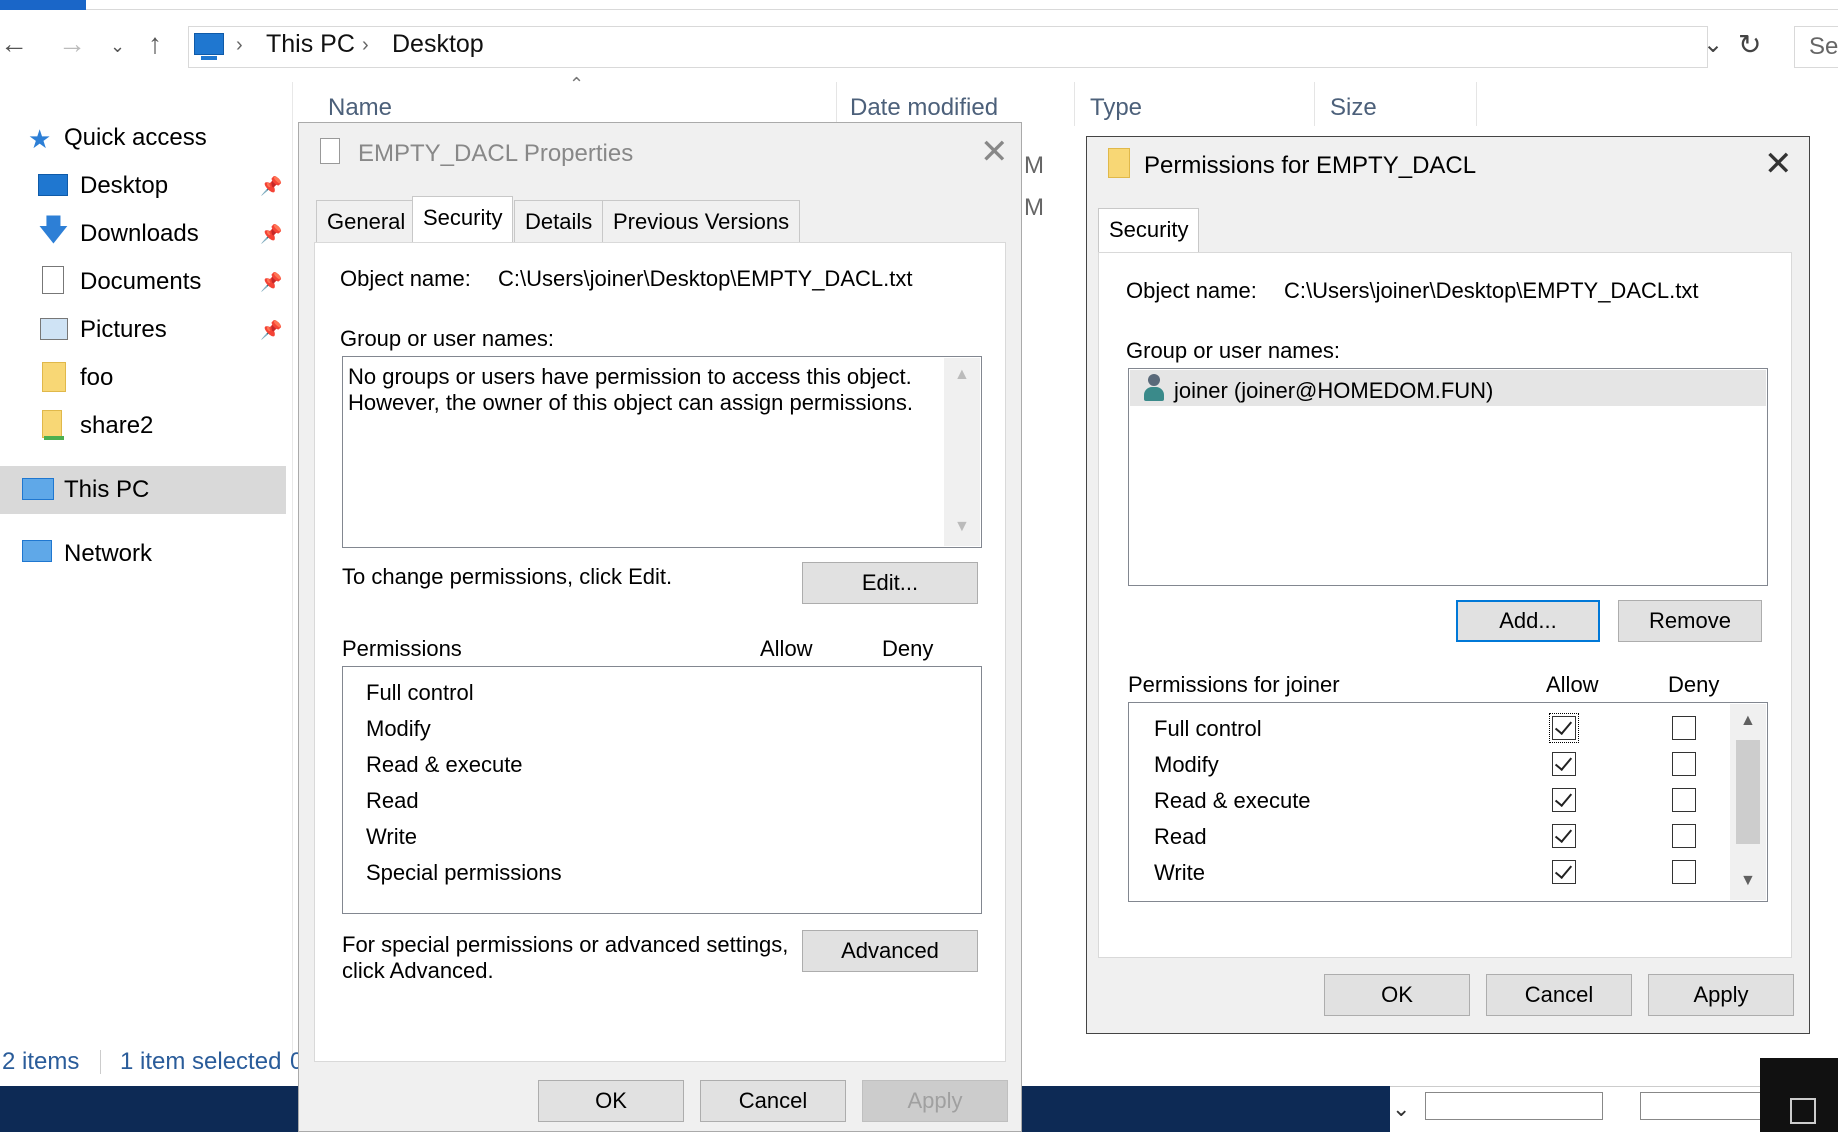 The height and width of the screenshot is (1132, 1838). What do you see at coordinates (1564, 728) in the screenshot?
I see `full-control-allow-checkbox` at bounding box center [1564, 728].